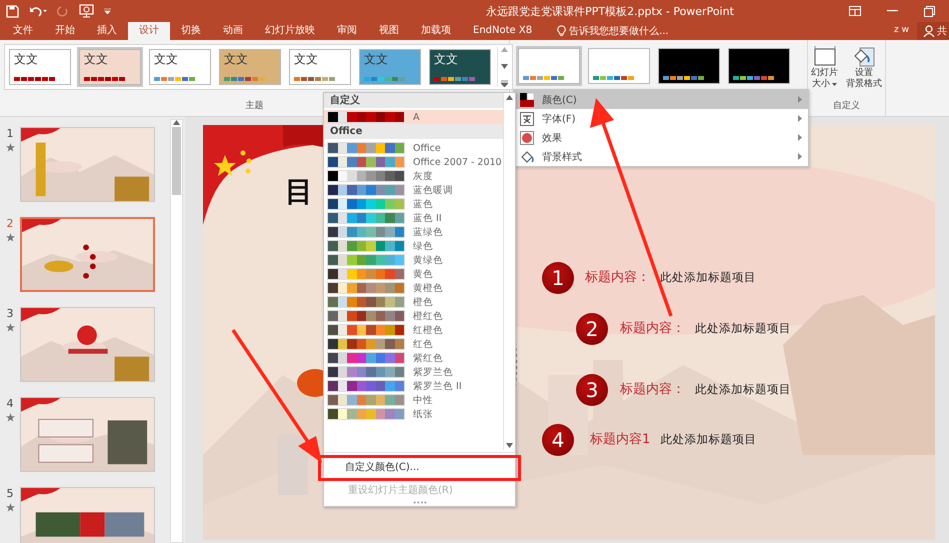 The height and width of the screenshot is (543, 949). I want to click on color-scheme-item: 紫罗兰色 II, so click(413, 386).